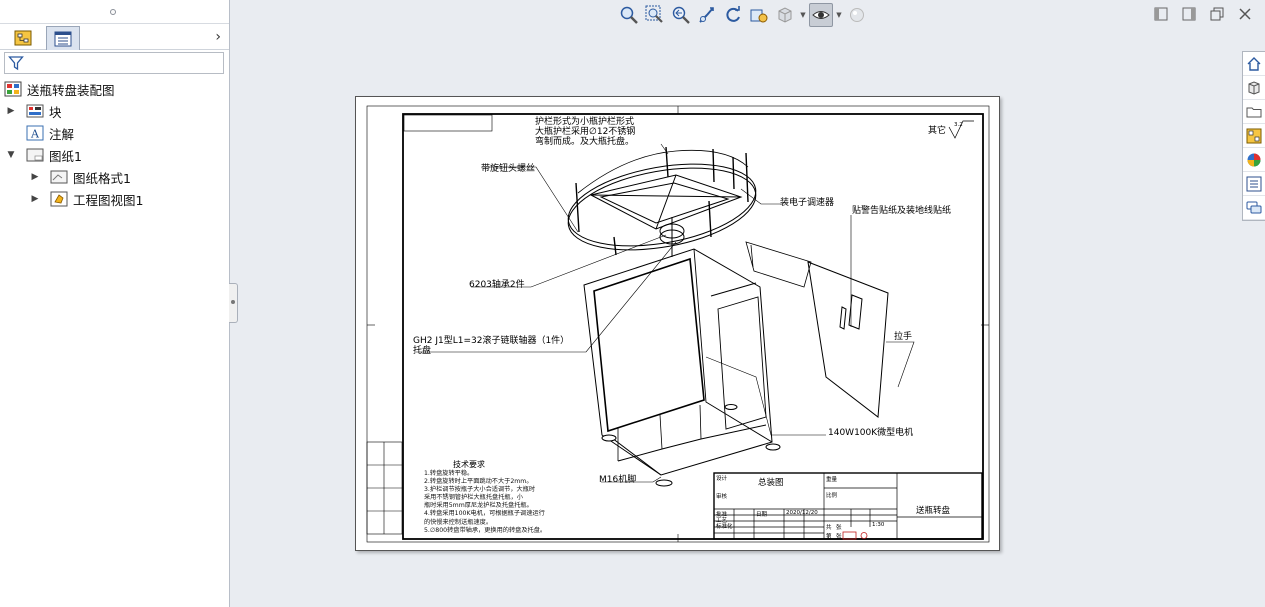  What do you see at coordinates (59, 177) in the screenshot?
I see `sheet-format-icon` at bounding box center [59, 177].